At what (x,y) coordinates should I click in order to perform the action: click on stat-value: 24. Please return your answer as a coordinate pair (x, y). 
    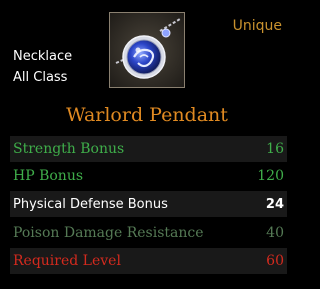
    Looking at the image, I should click on (274, 204).